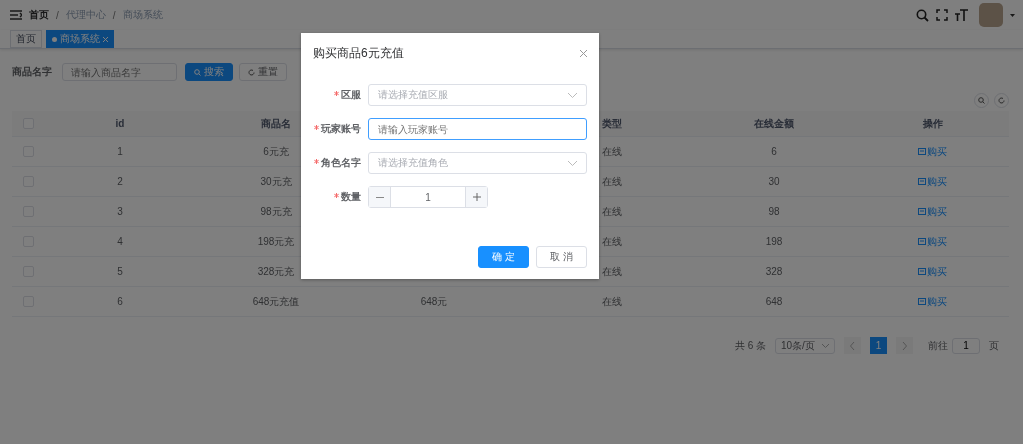 This screenshot has height=444, width=1023. What do you see at coordinates (476, 197) in the screenshot?
I see `plus-icon` at bounding box center [476, 197].